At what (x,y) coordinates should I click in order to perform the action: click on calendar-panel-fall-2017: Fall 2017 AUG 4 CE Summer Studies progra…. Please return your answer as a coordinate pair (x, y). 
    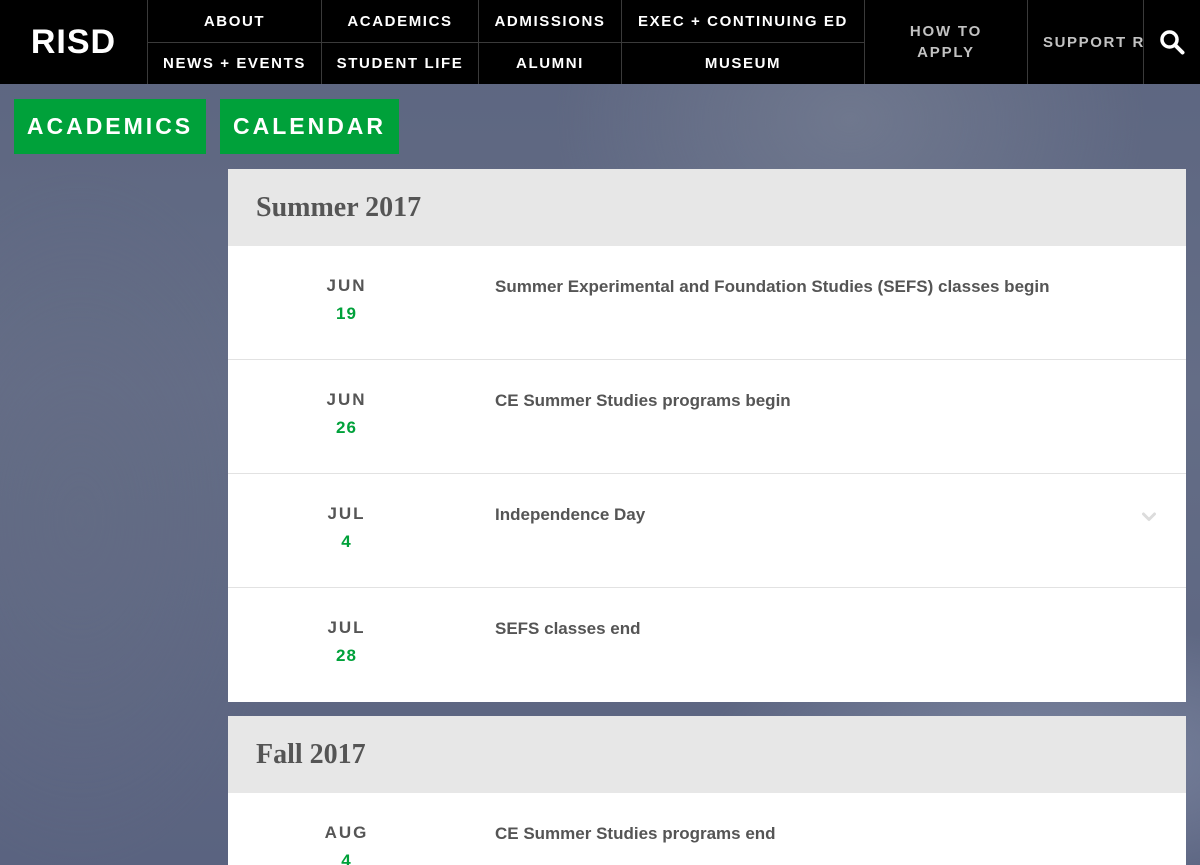
    Looking at the image, I should click on (707, 790).